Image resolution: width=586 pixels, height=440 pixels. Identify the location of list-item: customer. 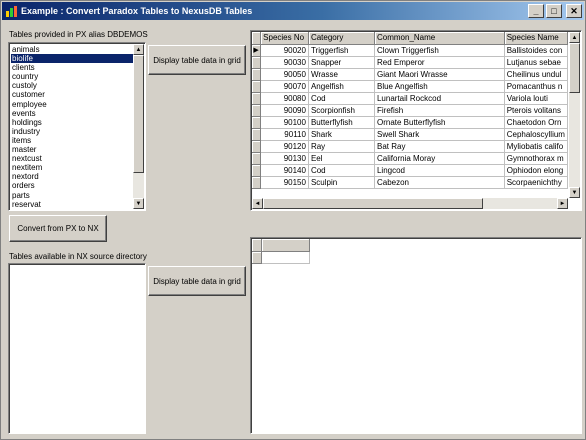
(72, 94).